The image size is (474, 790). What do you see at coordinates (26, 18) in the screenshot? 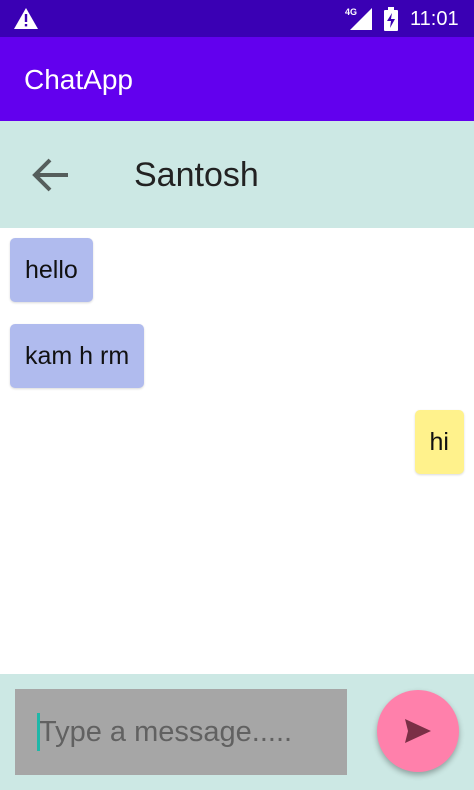
I see `warning-icon` at bounding box center [26, 18].